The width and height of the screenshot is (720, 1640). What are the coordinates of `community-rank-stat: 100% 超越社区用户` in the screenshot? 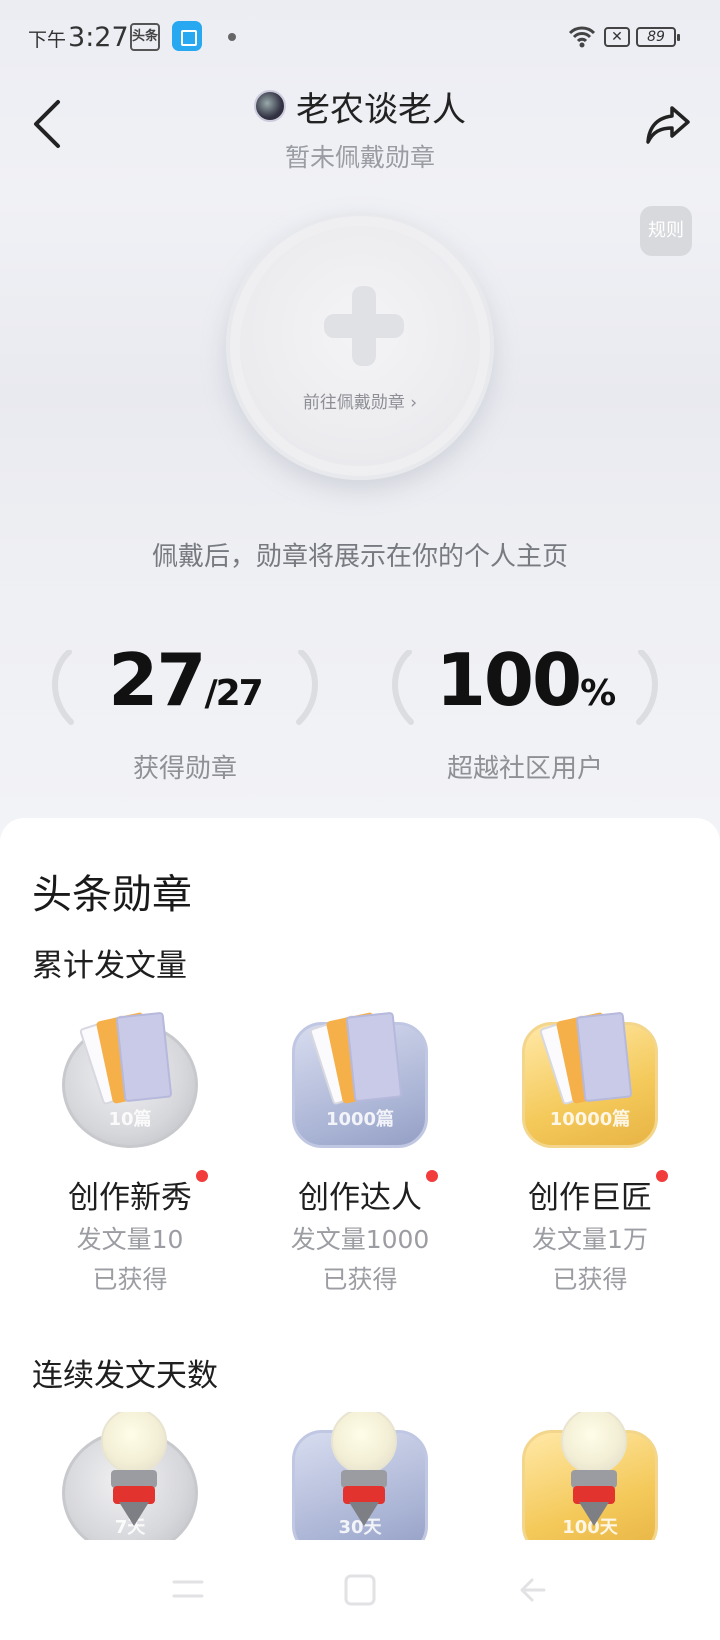 It's located at (525, 712).